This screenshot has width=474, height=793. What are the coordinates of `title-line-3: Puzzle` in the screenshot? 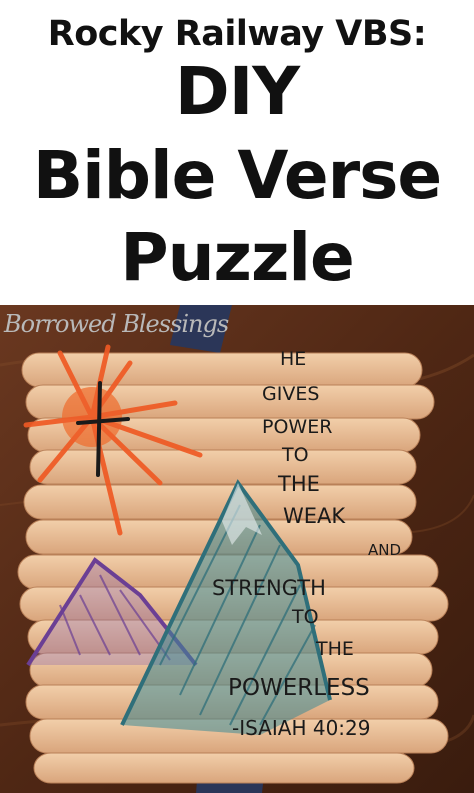 It's located at (237, 257).